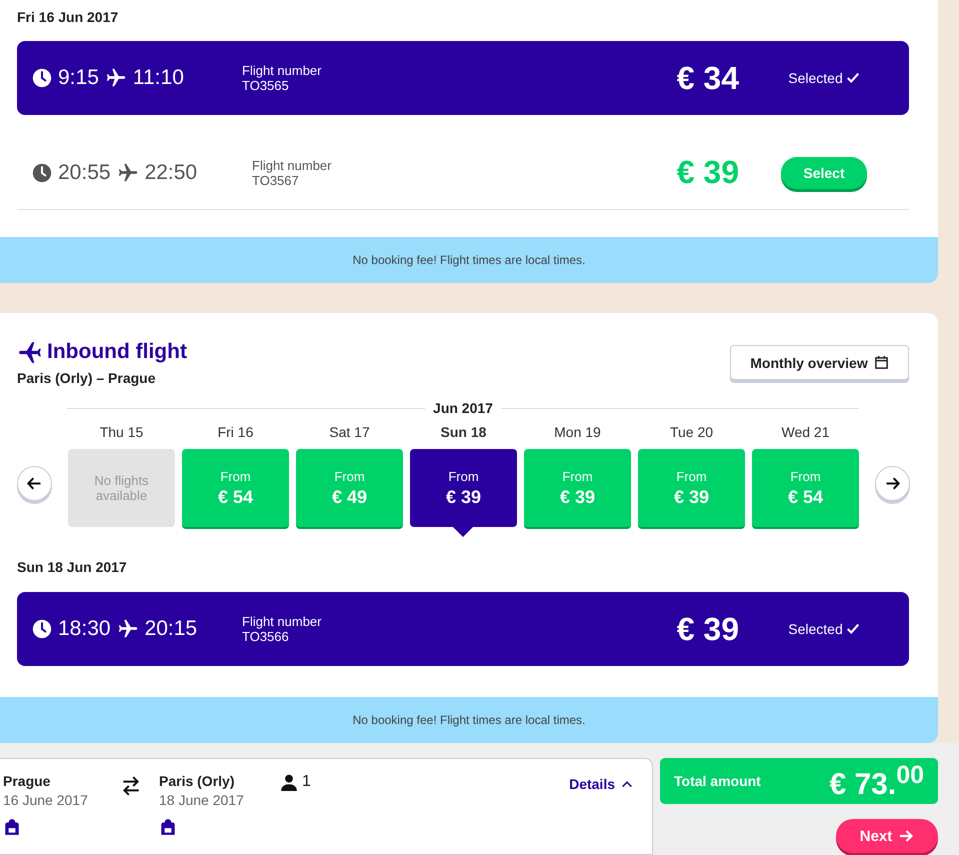  Describe the element at coordinates (121, 488) in the screenshot. I see `day-unavailable: No flights available` at that location.